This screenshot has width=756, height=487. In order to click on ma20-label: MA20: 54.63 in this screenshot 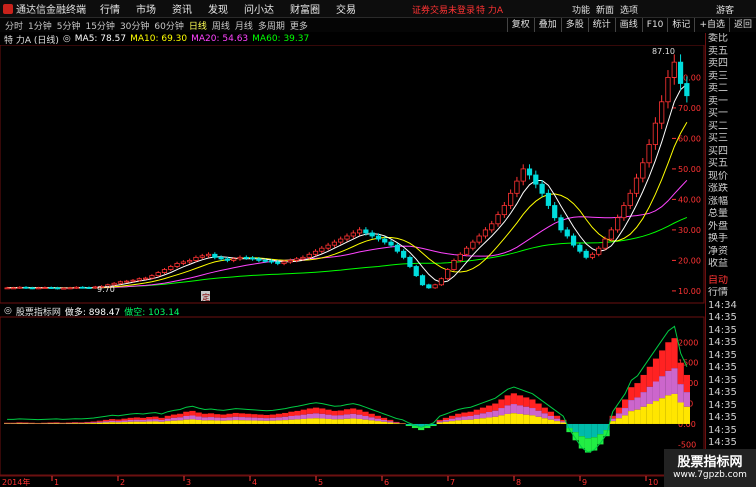, I will do `click(220, 39)`.